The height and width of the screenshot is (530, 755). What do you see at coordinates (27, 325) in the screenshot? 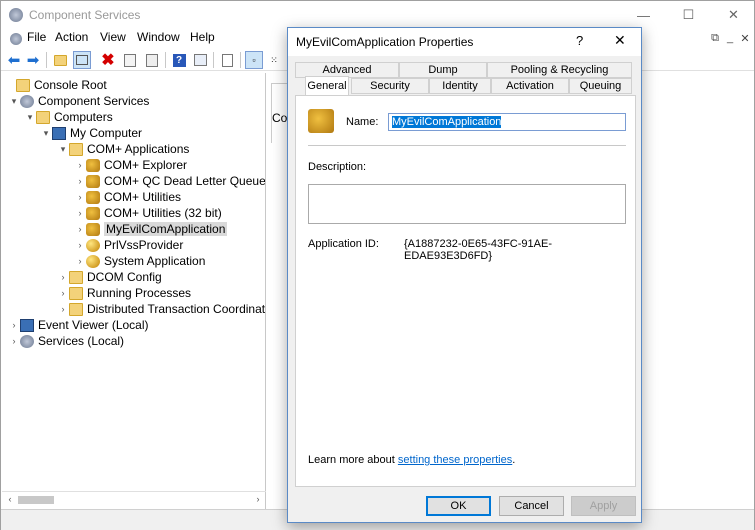
I see `event-viewer-icon` at bounding box center [27, 325].